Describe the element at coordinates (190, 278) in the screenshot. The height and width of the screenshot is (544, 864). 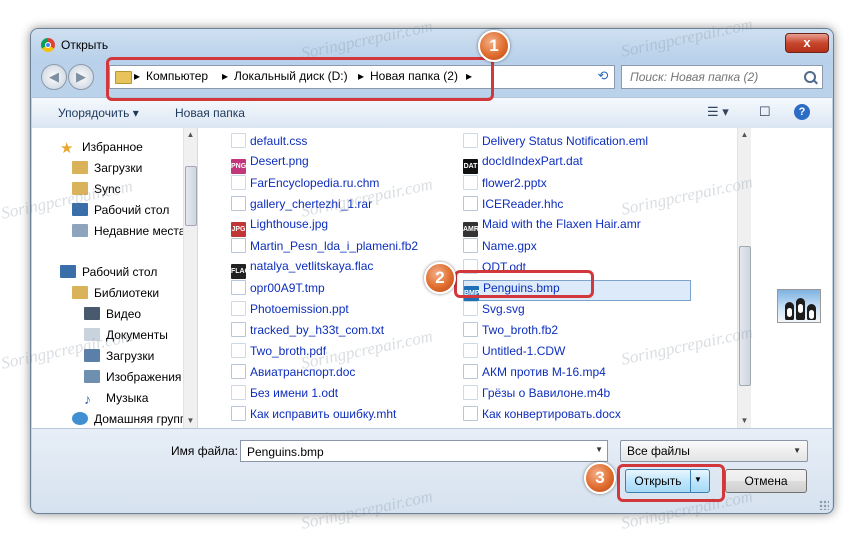
I see `sidebar-scrollbar: ▲ ▼` at that location.